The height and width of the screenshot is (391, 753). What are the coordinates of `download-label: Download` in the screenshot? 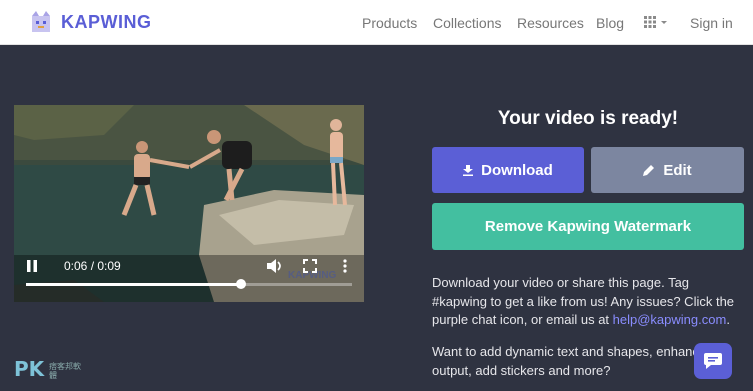 It's located at (517, 170).